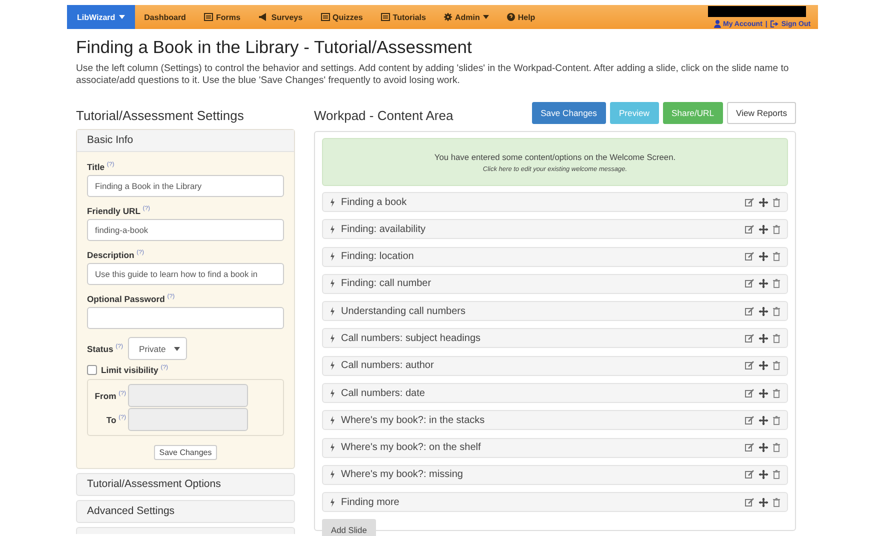  Describe the element at coordinates (555, 311) in the screenshot. I see `slide-row: Understanding call numbers` at that location.